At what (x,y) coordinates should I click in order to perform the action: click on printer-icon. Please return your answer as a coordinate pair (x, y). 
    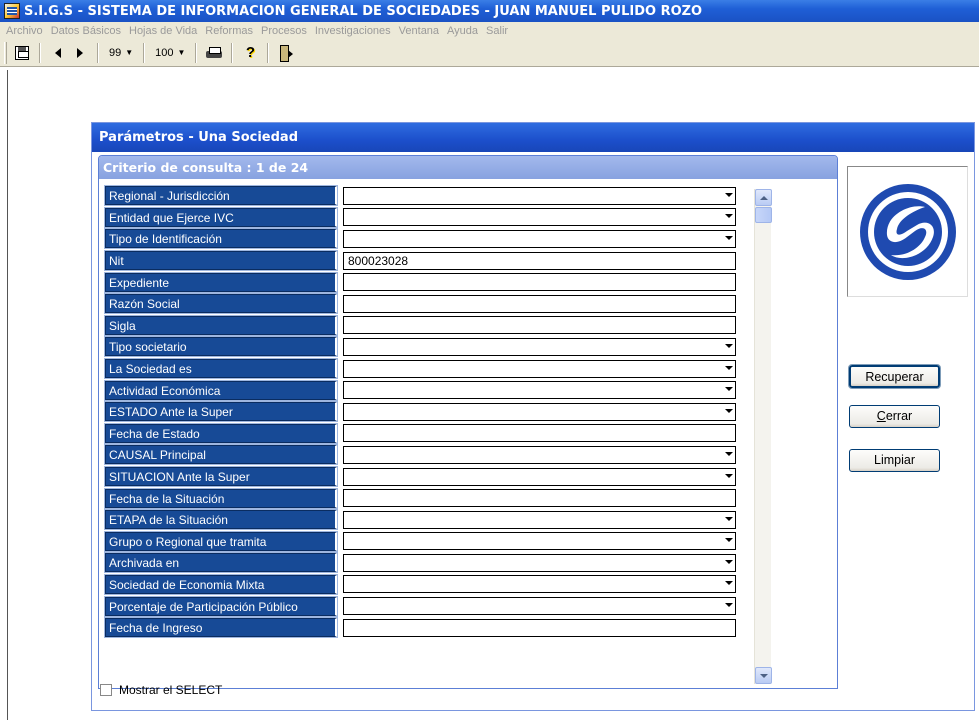
    Looking at the image, I should click on (214, 52).